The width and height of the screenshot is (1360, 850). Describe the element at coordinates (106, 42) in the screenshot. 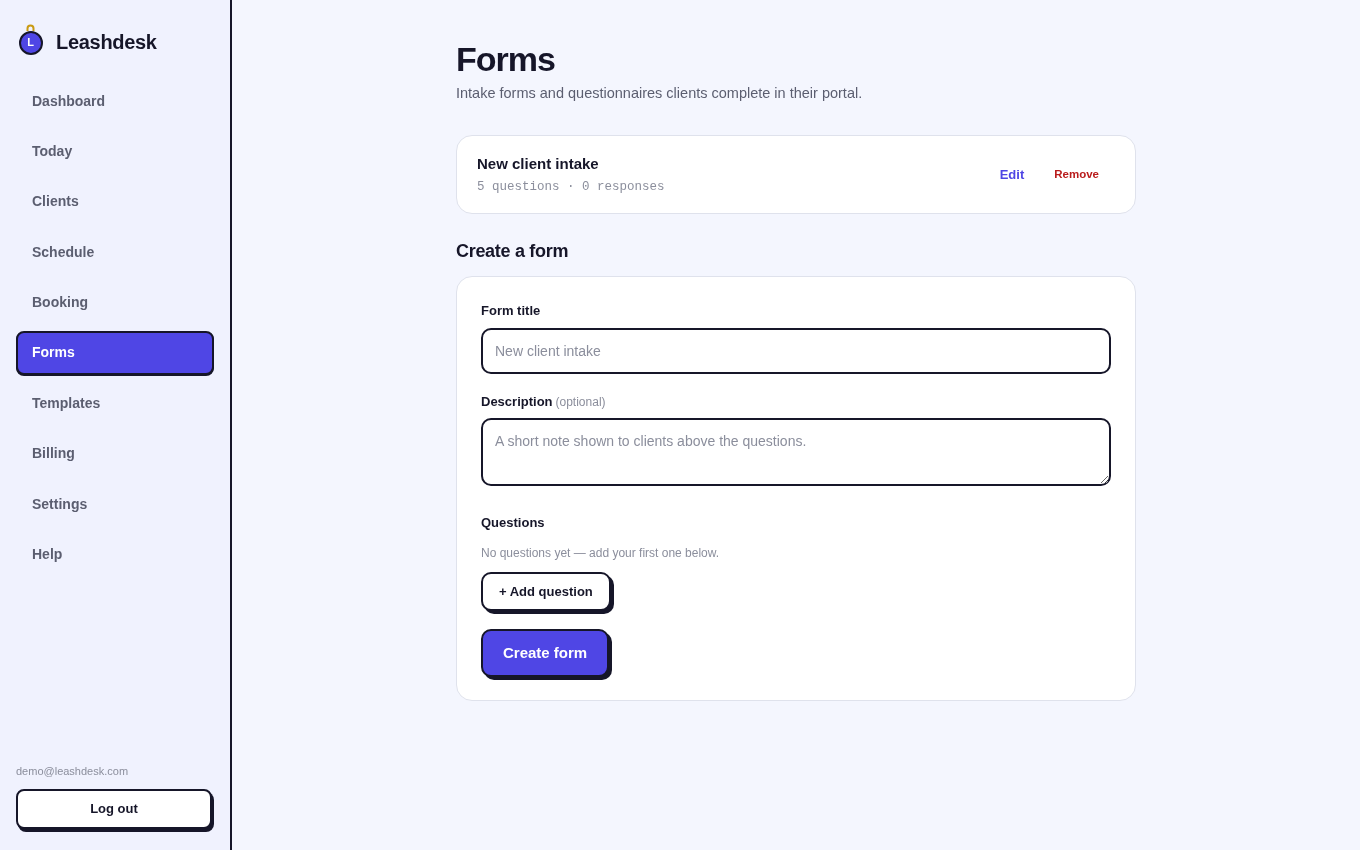

I see `brand-name: Leashdesk` at that location.